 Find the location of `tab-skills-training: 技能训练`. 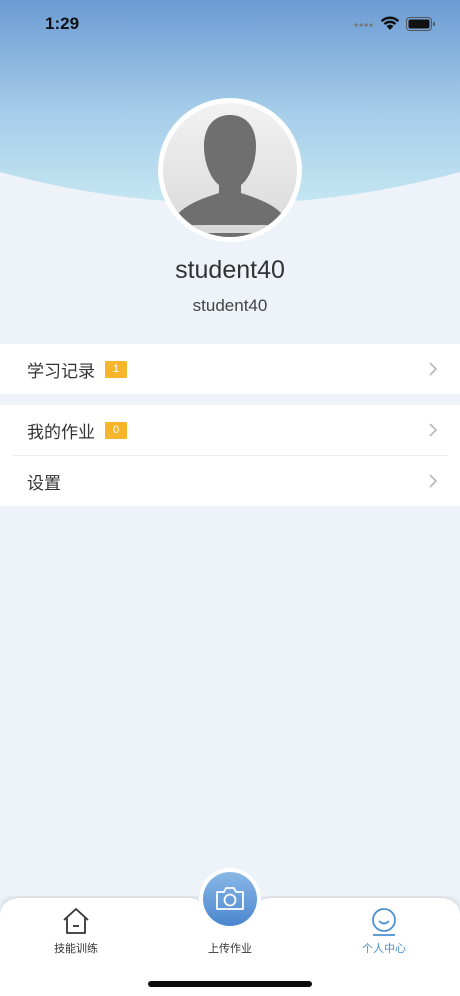

tab-skills-training: 技能训练 is located at coordinates (76, 926).